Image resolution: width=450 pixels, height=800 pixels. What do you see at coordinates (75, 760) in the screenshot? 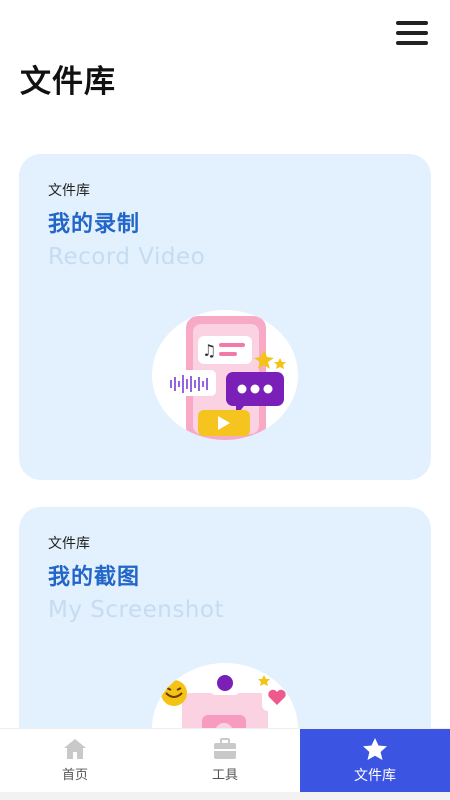
I see `tab-home: 首页` at bounding box center [75, 760].